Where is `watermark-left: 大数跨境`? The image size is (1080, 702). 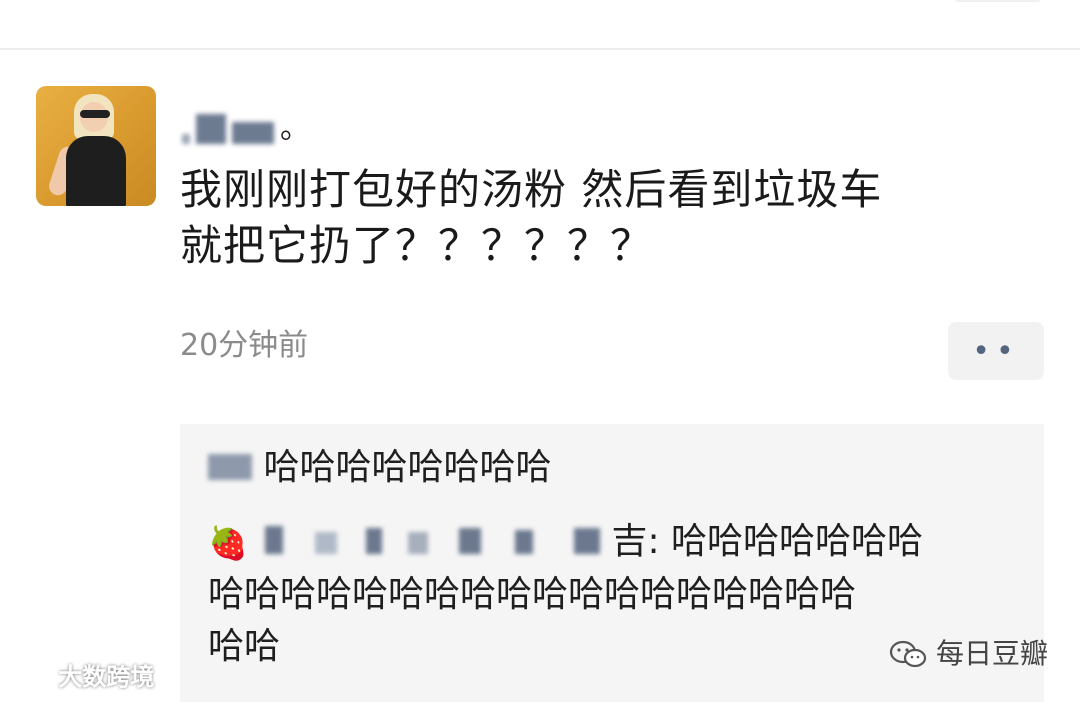 watermark-left: 大数跨境 is located at coordinates (82, 677).